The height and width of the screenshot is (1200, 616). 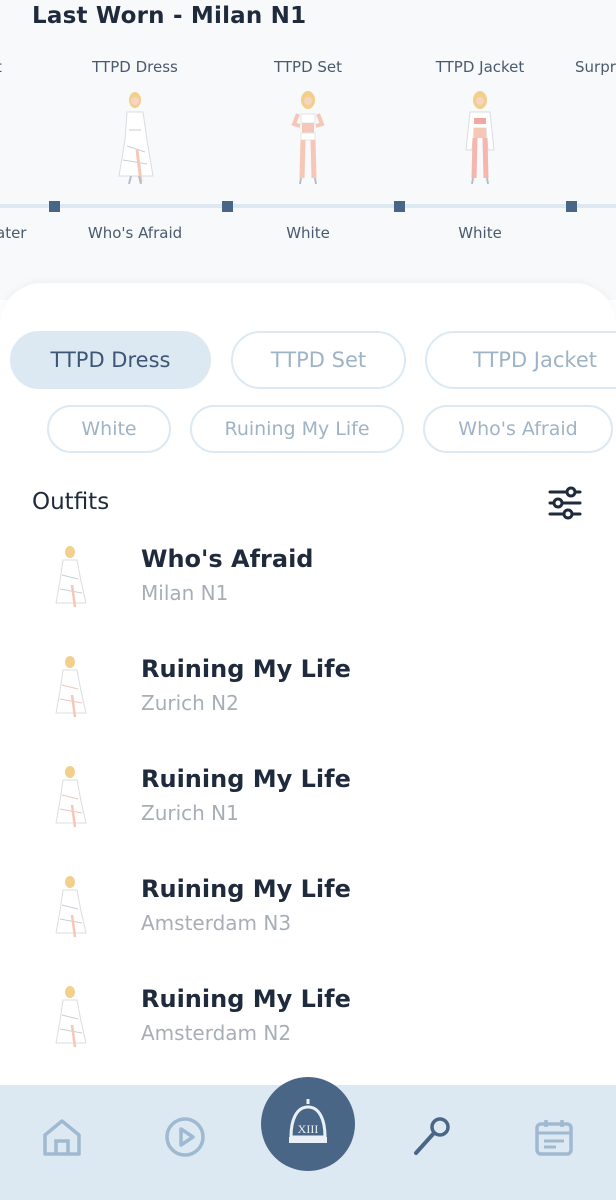 I want to click on chip-whos-afraid: Who's Afraid, so click(x=518, y=429).